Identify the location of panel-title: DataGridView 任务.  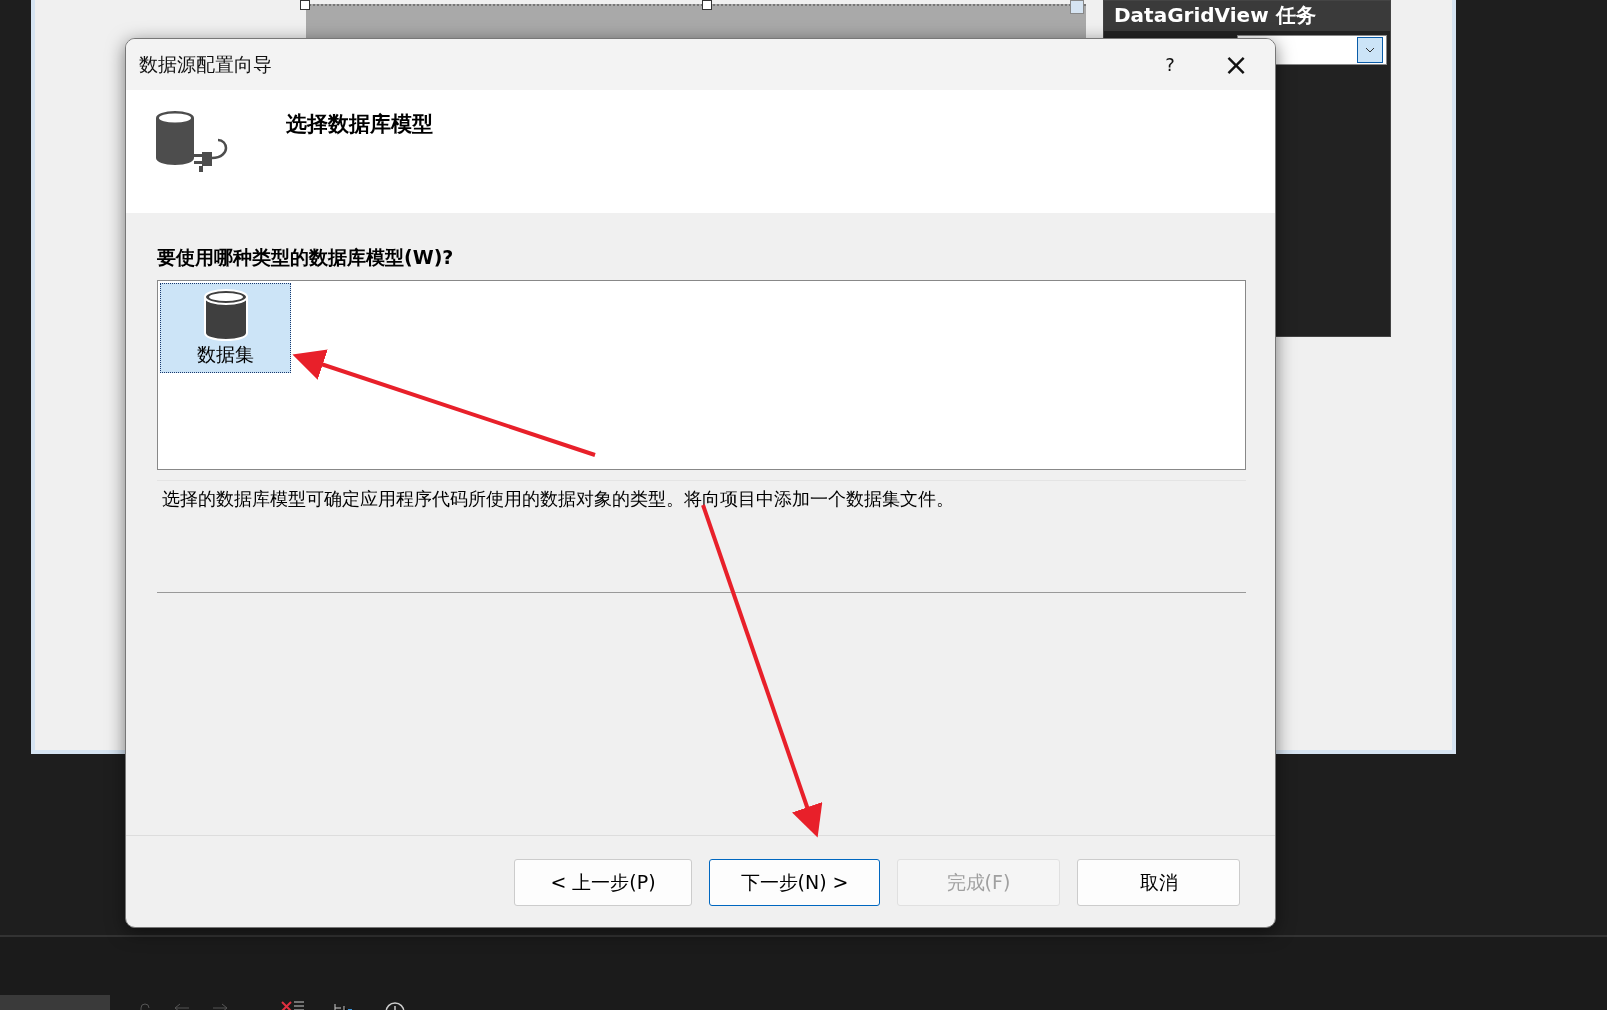
(1247, 16).